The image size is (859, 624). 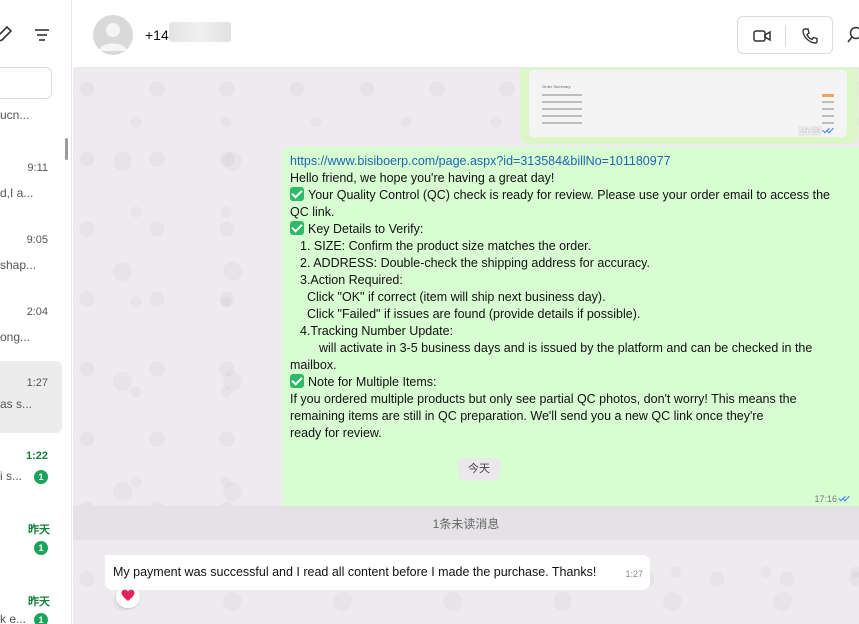 I want to click on unread-messages-divider: 1条未读消息, so click(x=466, y=523).